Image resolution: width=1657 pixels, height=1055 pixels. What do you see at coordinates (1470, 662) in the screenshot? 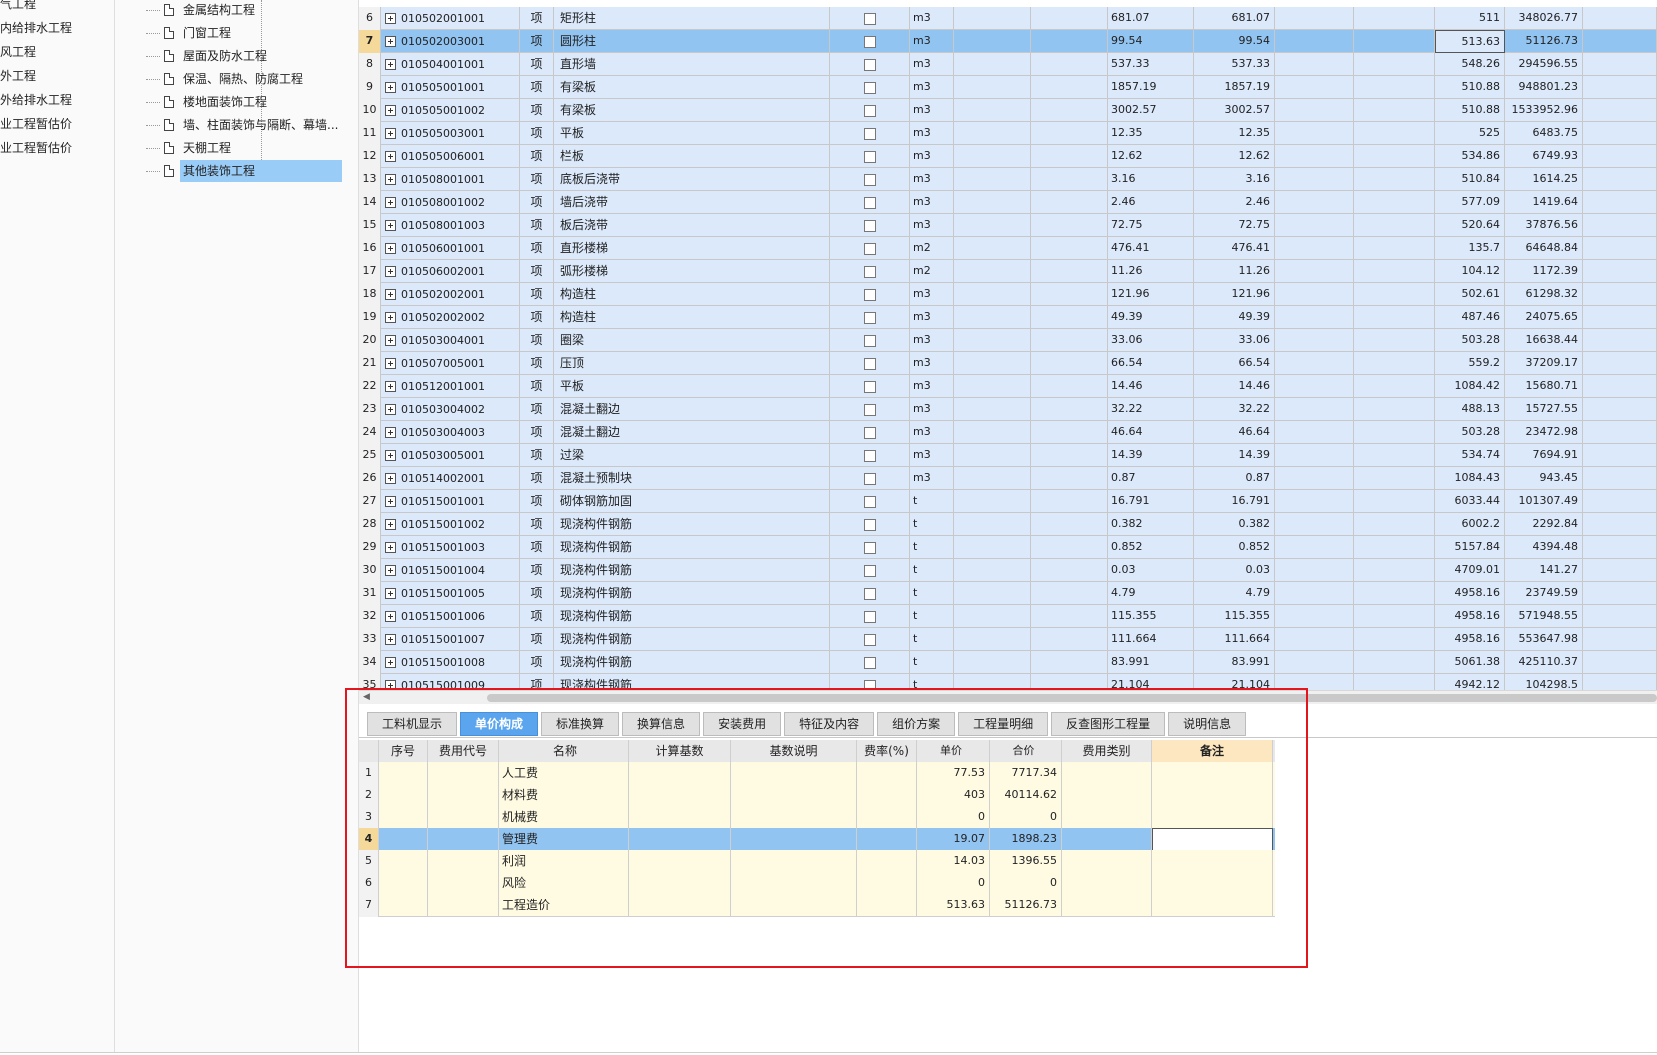
I see `unit-price: 5061.38` at bounding box center [1470, 662].